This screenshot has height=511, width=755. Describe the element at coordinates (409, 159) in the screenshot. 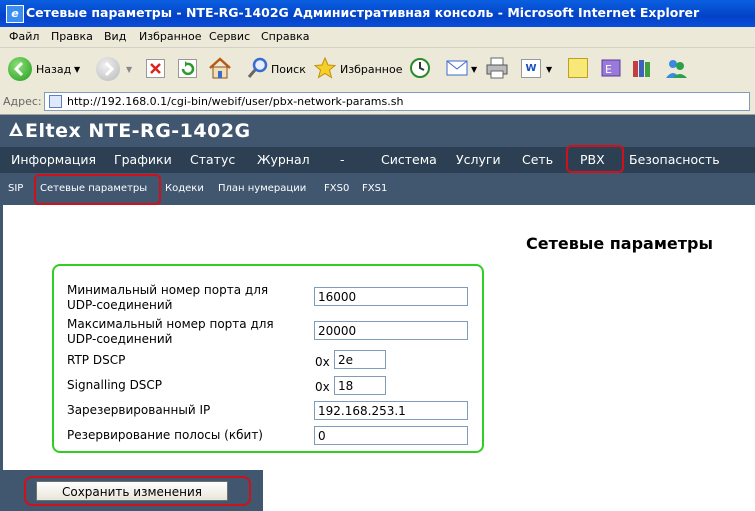

I see `nav-system: Система` at that location.